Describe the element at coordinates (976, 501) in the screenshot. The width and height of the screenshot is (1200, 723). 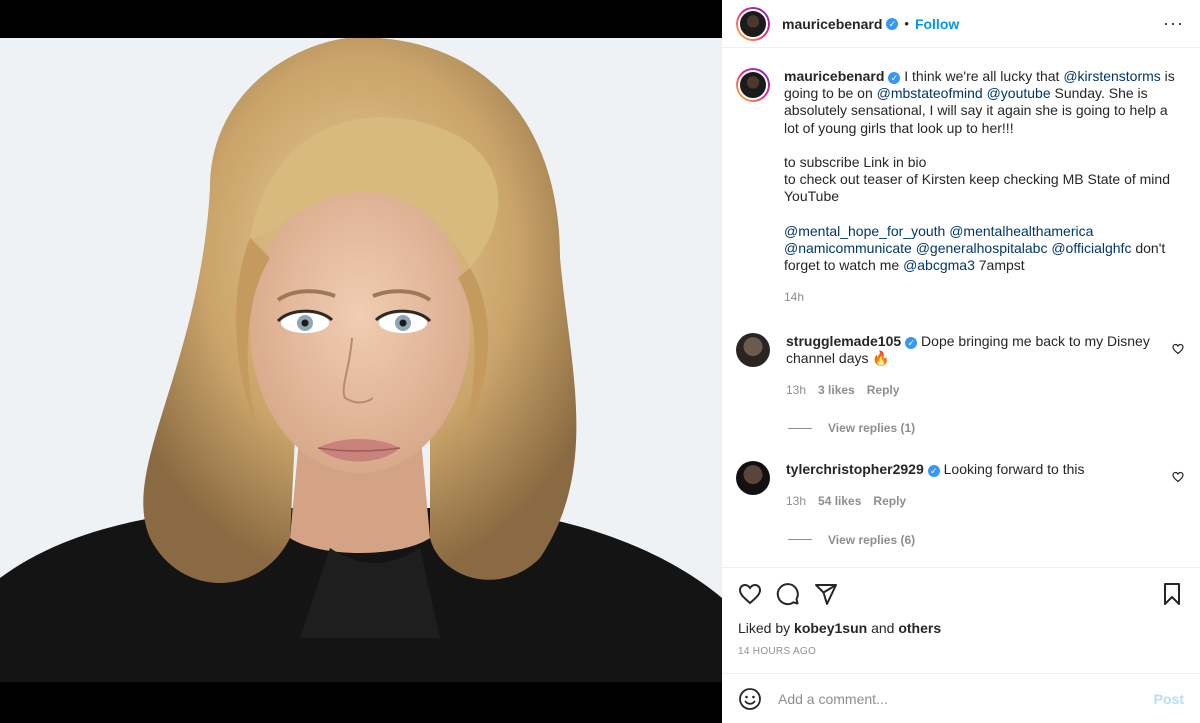
I see `comment-meta: 13h 54 likes Reply` at that location.